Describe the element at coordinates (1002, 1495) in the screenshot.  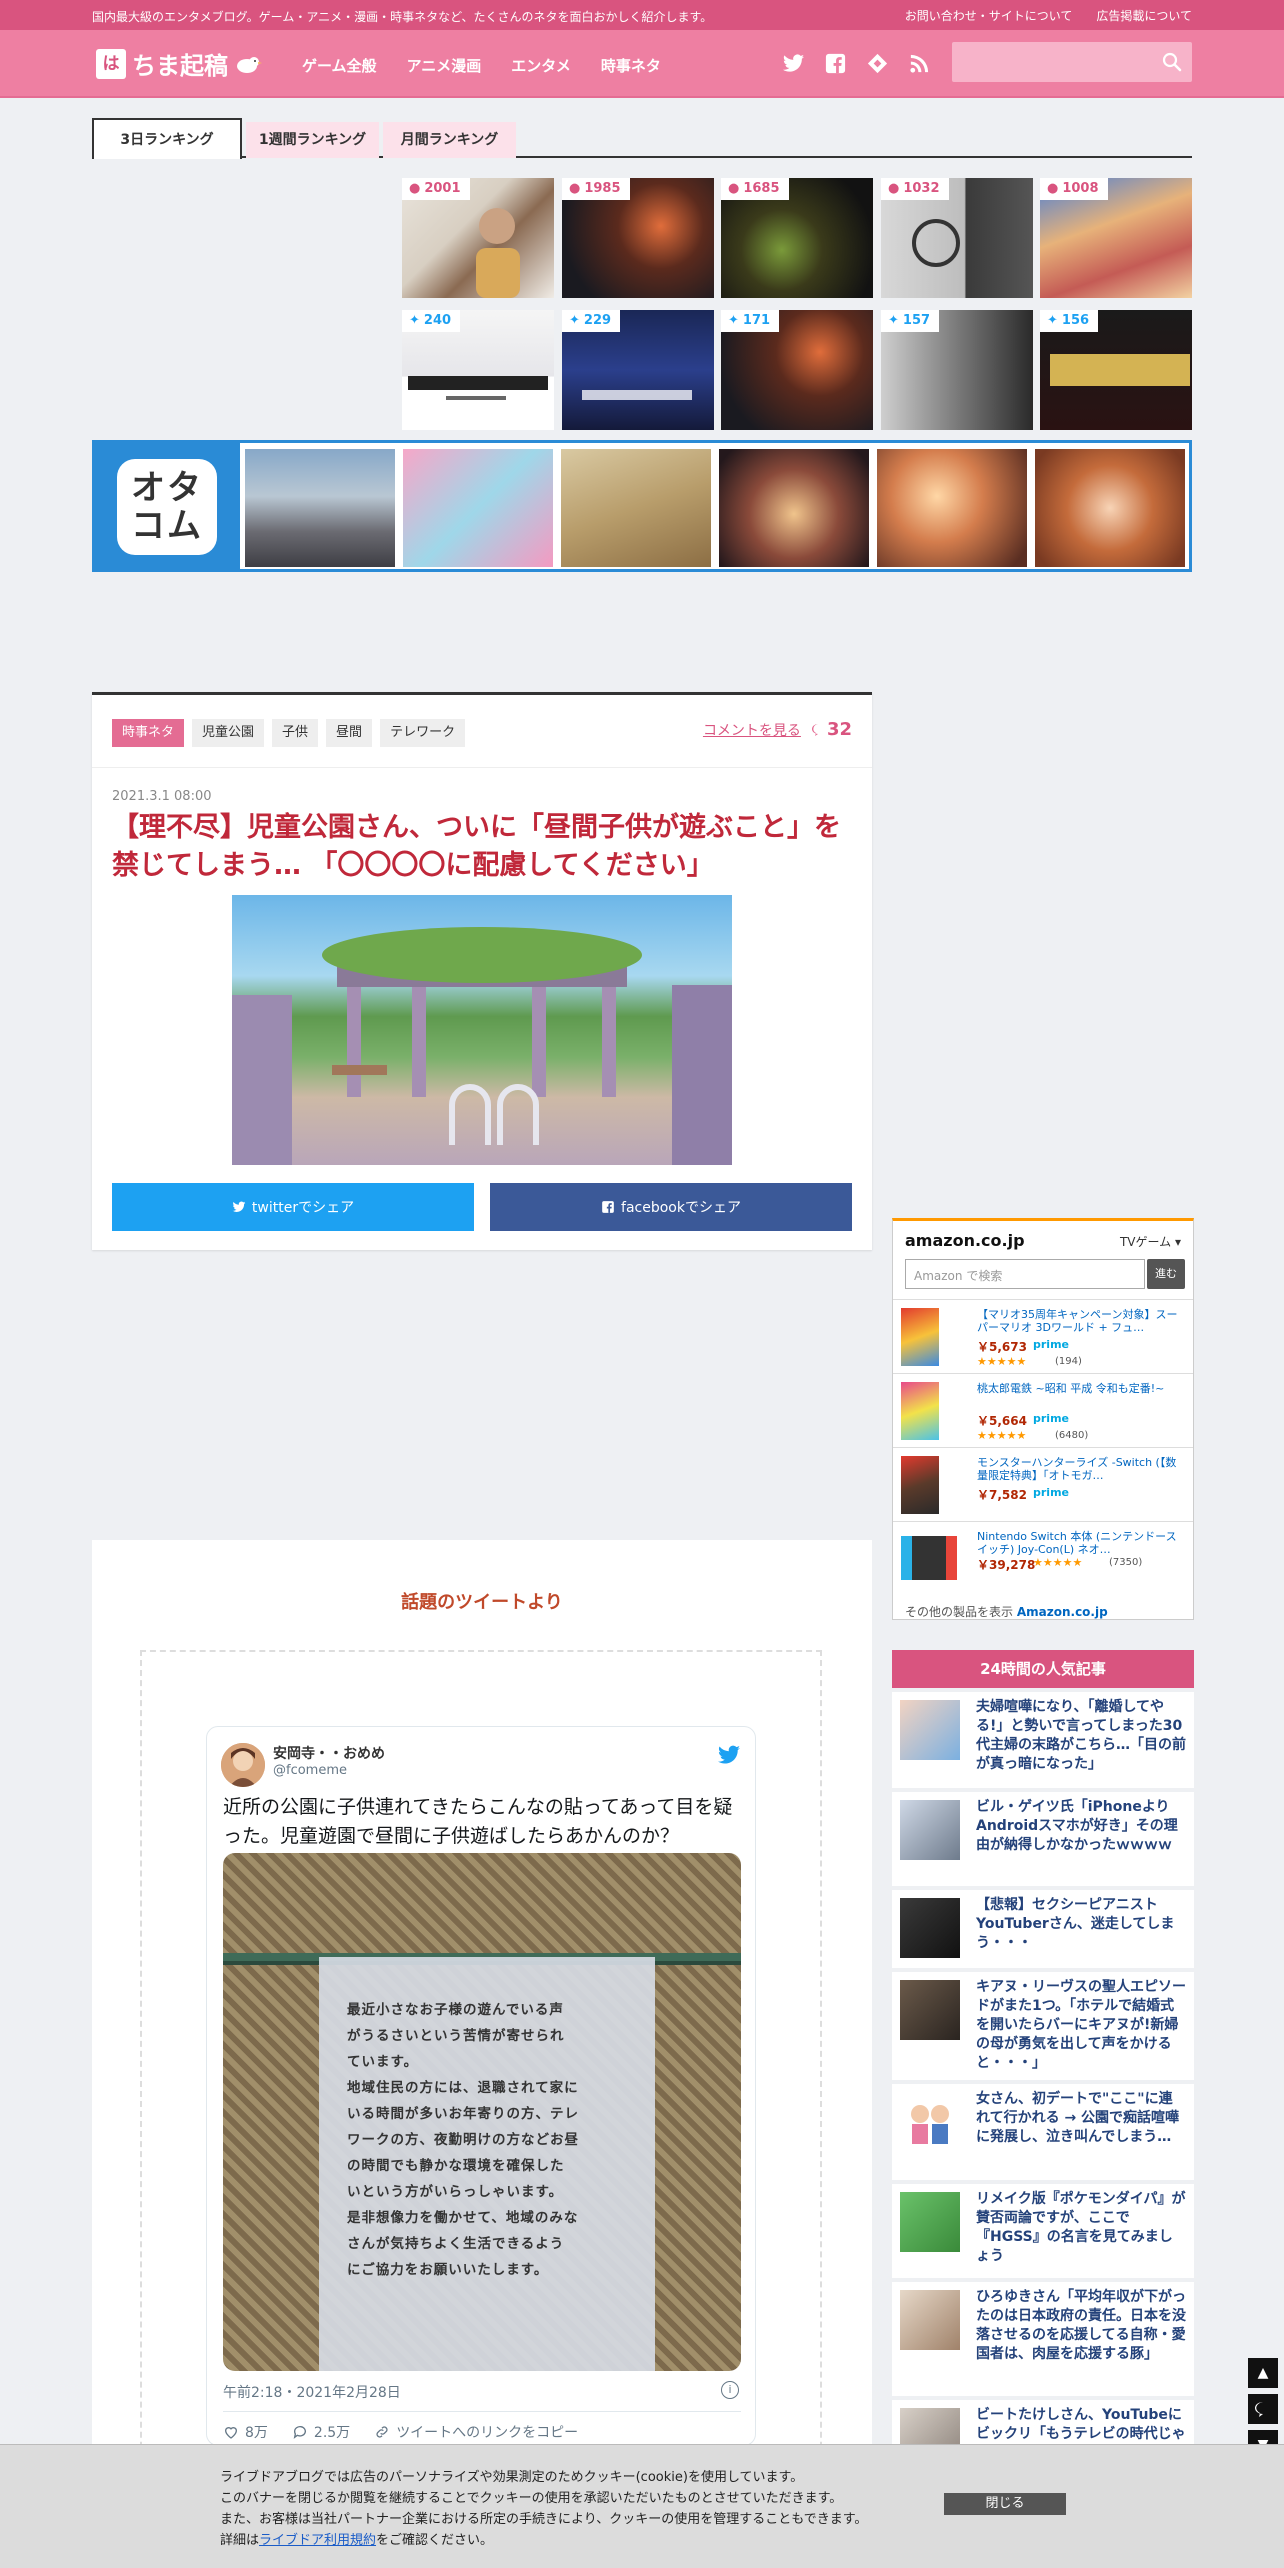
I see `product-price: ￥7,582` at that location.